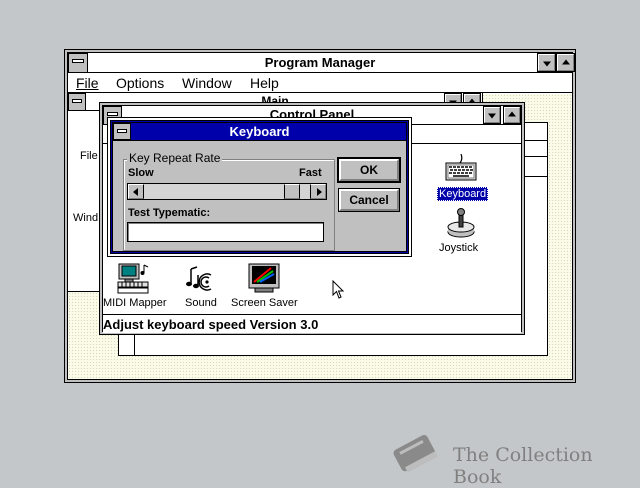  What do you see at coordinates (78, 63) in the screenshot?
I see `program-manager-system-menu-icon` at bounding box center [78, 63].